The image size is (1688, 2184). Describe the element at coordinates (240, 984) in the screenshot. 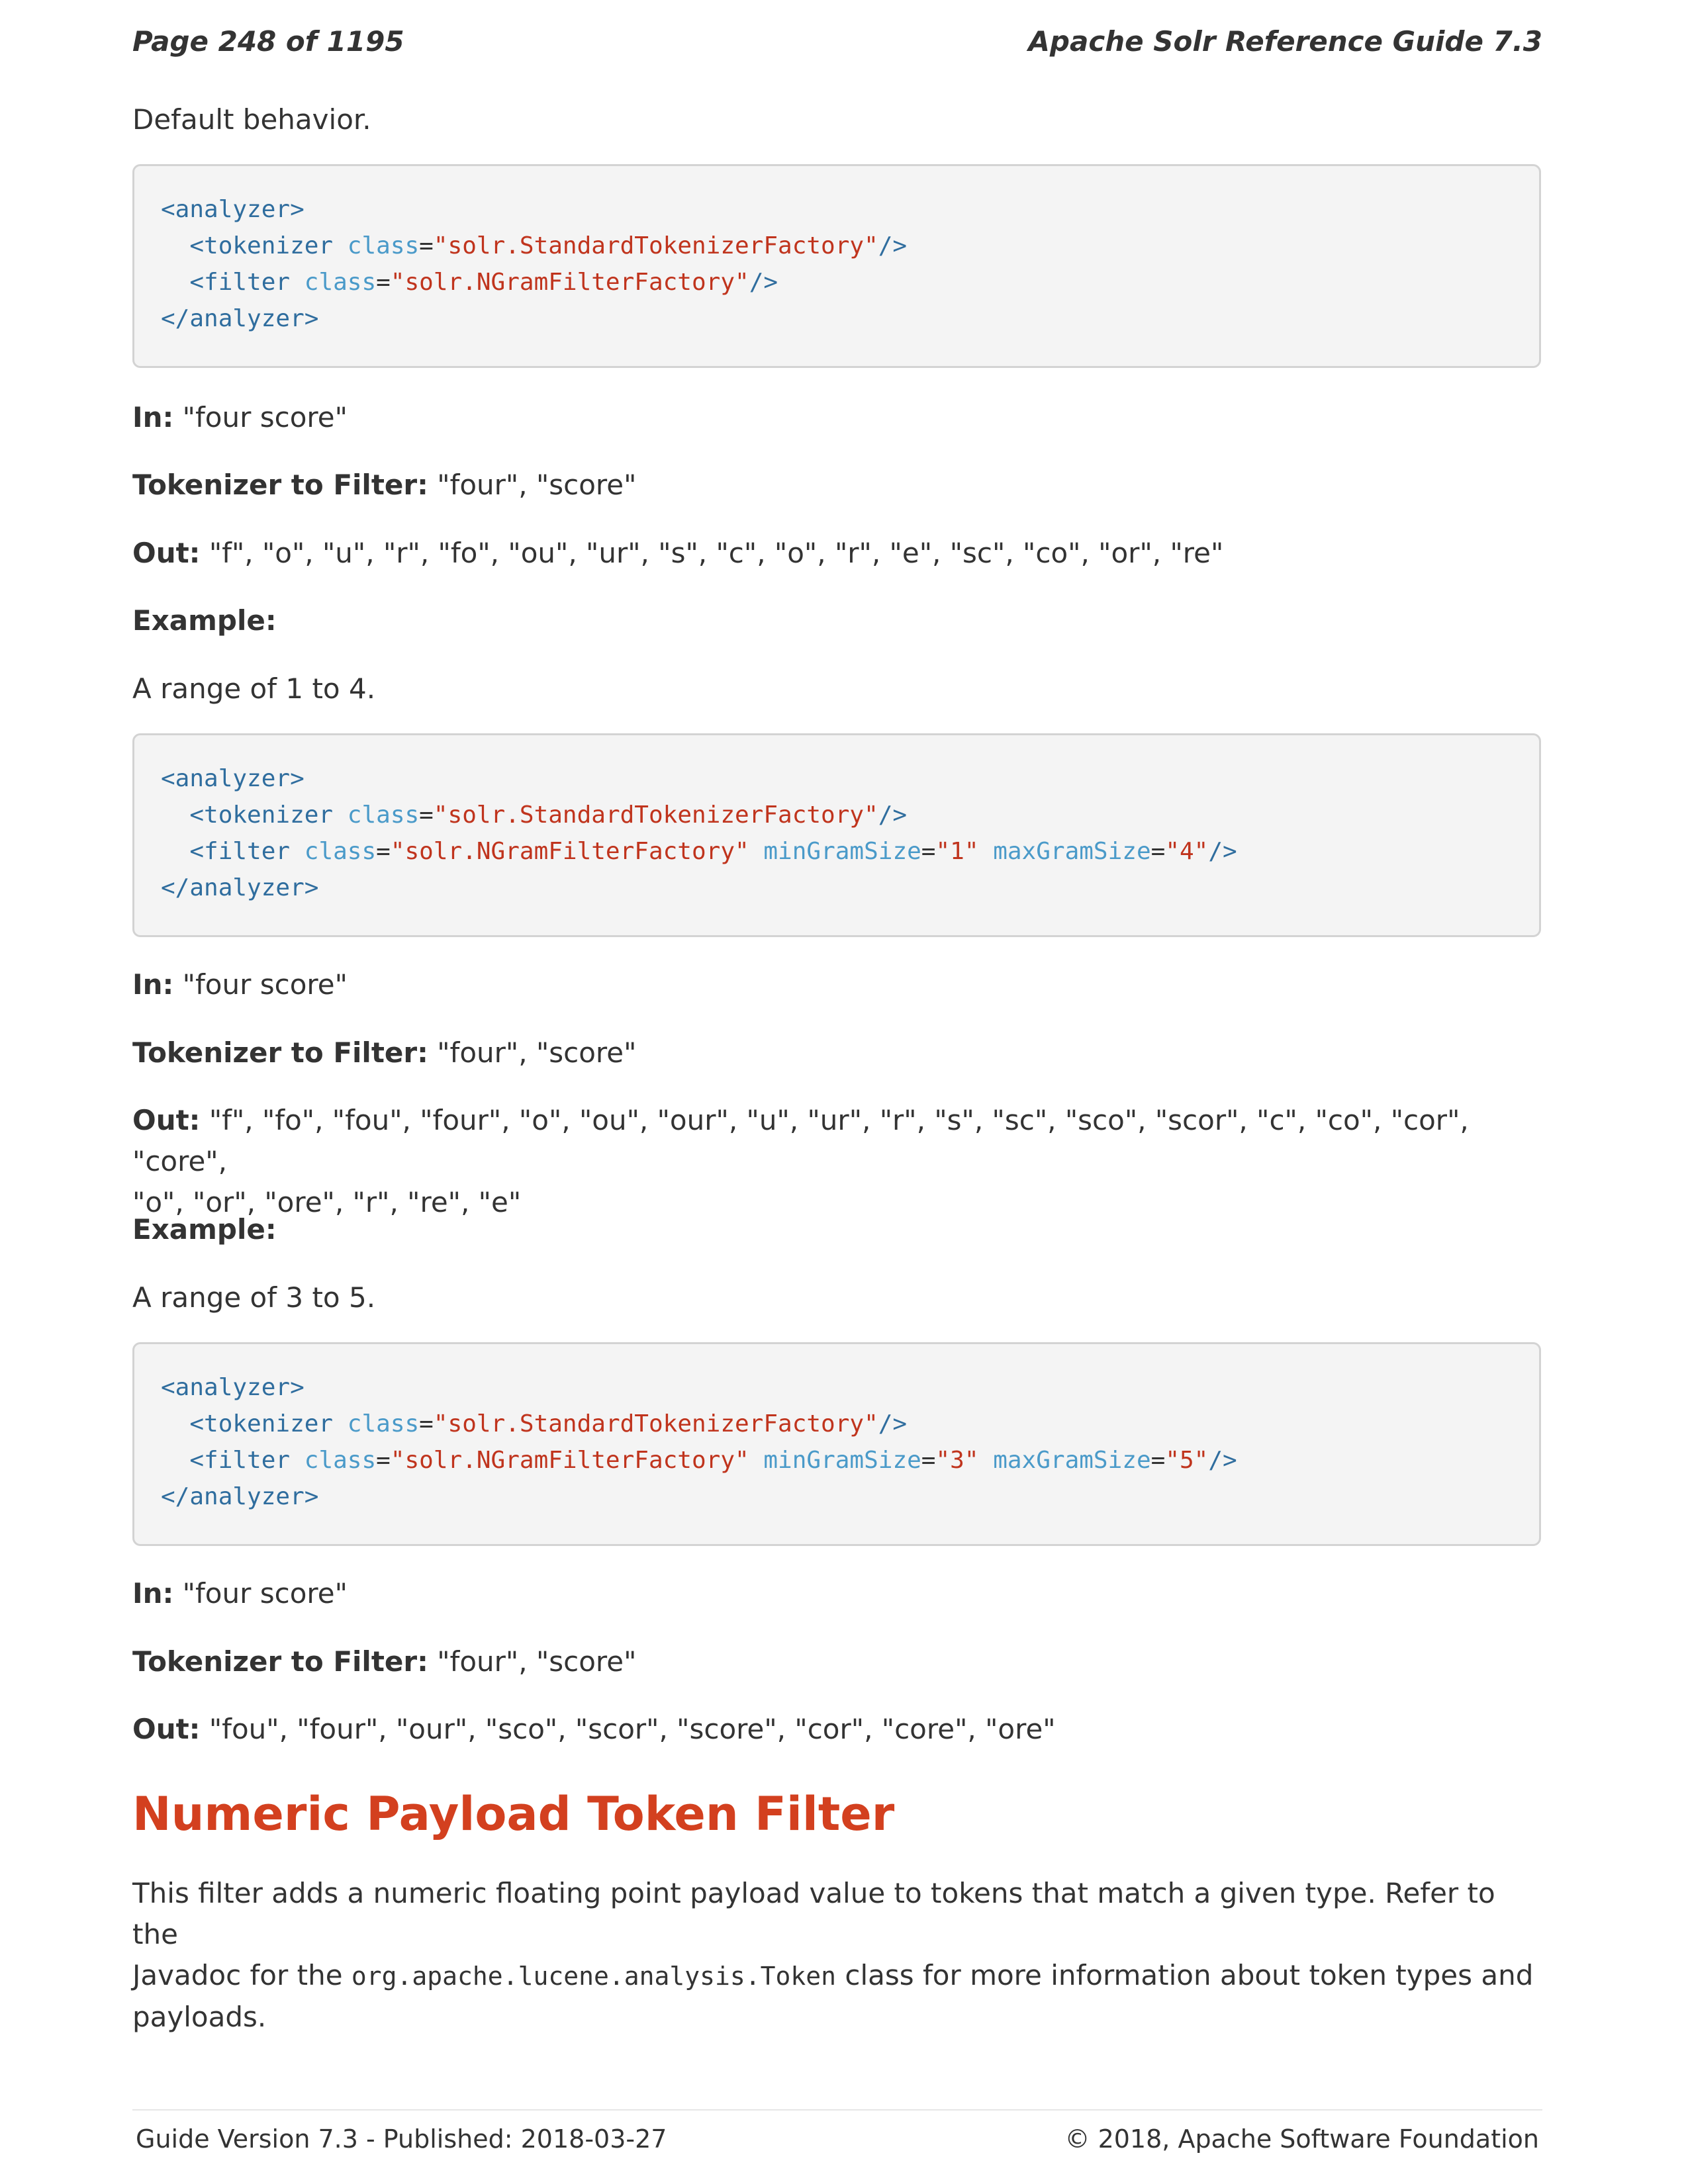

I see `example-2-in: In: "four score"` at that location.